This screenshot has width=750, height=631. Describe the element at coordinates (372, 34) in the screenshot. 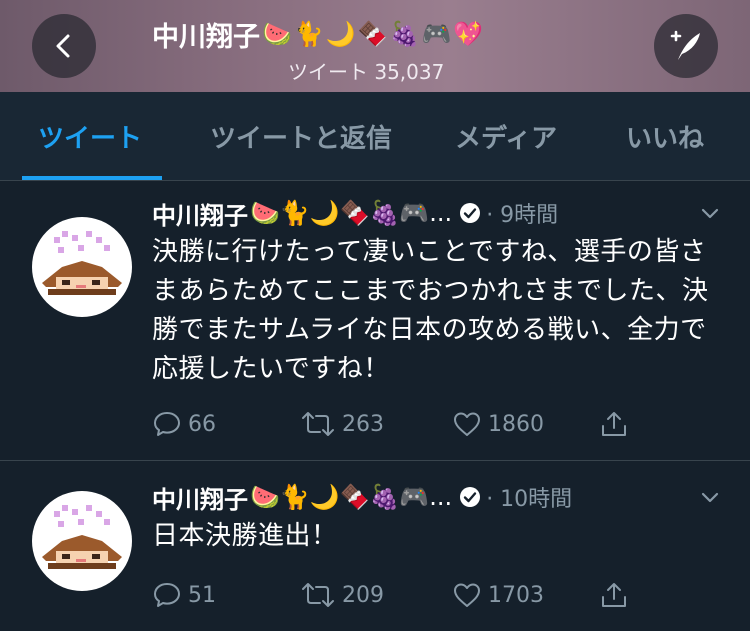

I see `chocolate-icon: 🍫` at that location.